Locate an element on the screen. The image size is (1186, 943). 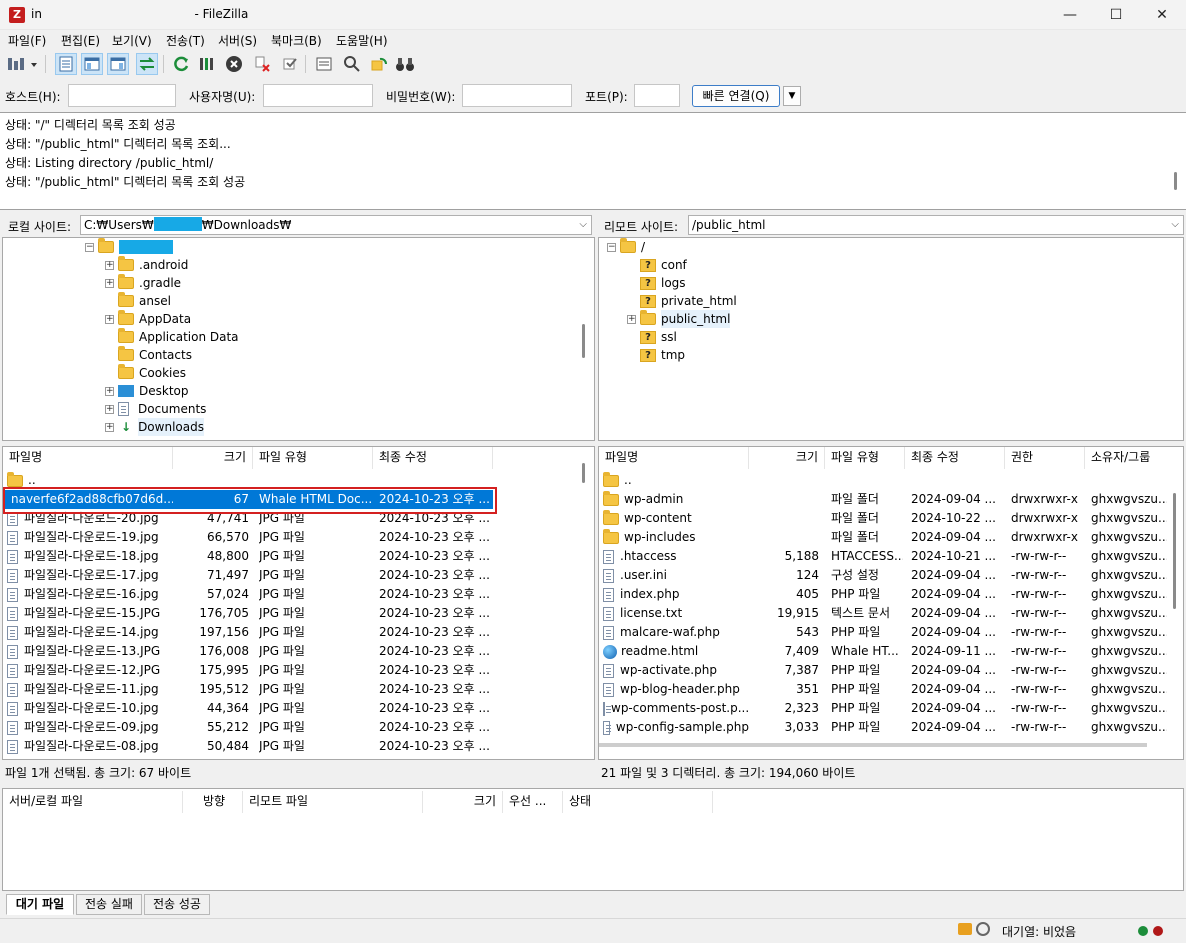
tree-item: ? logs is located at coordinates (663, 283).